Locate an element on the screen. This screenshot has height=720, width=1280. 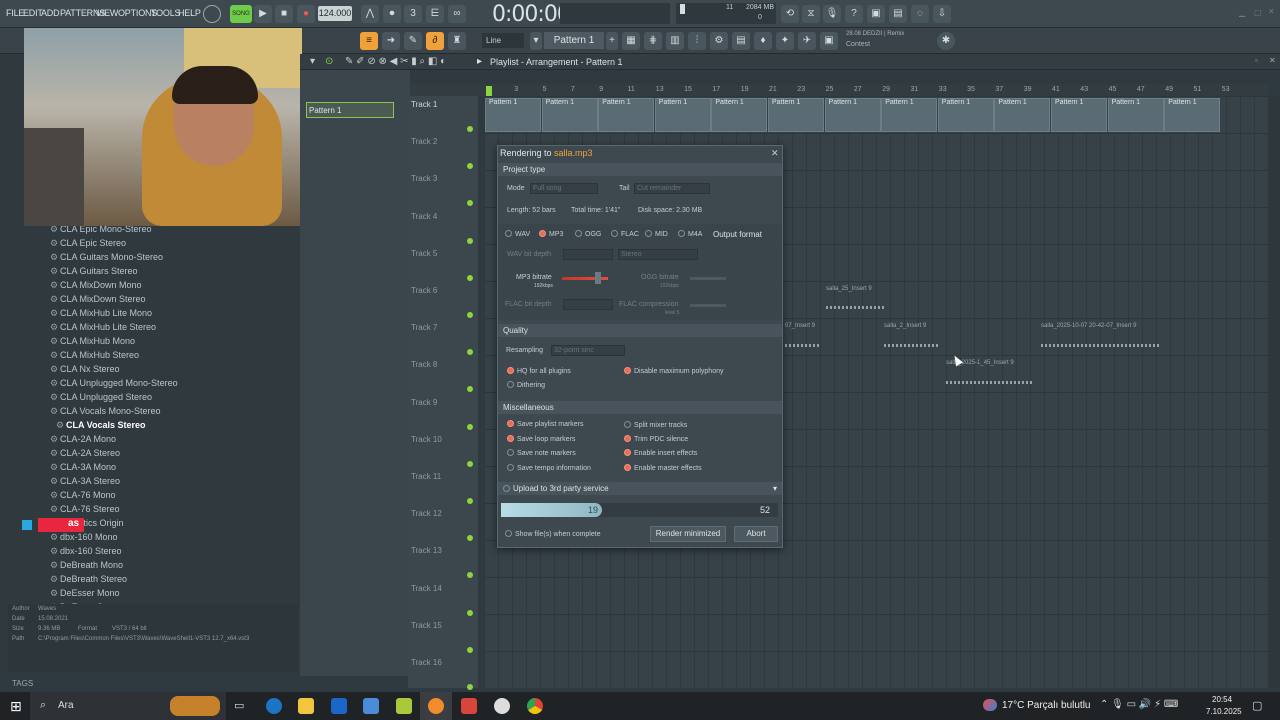
browser-item: ⚙ CLA Epic Stereo is located at coordinates (88, 245).